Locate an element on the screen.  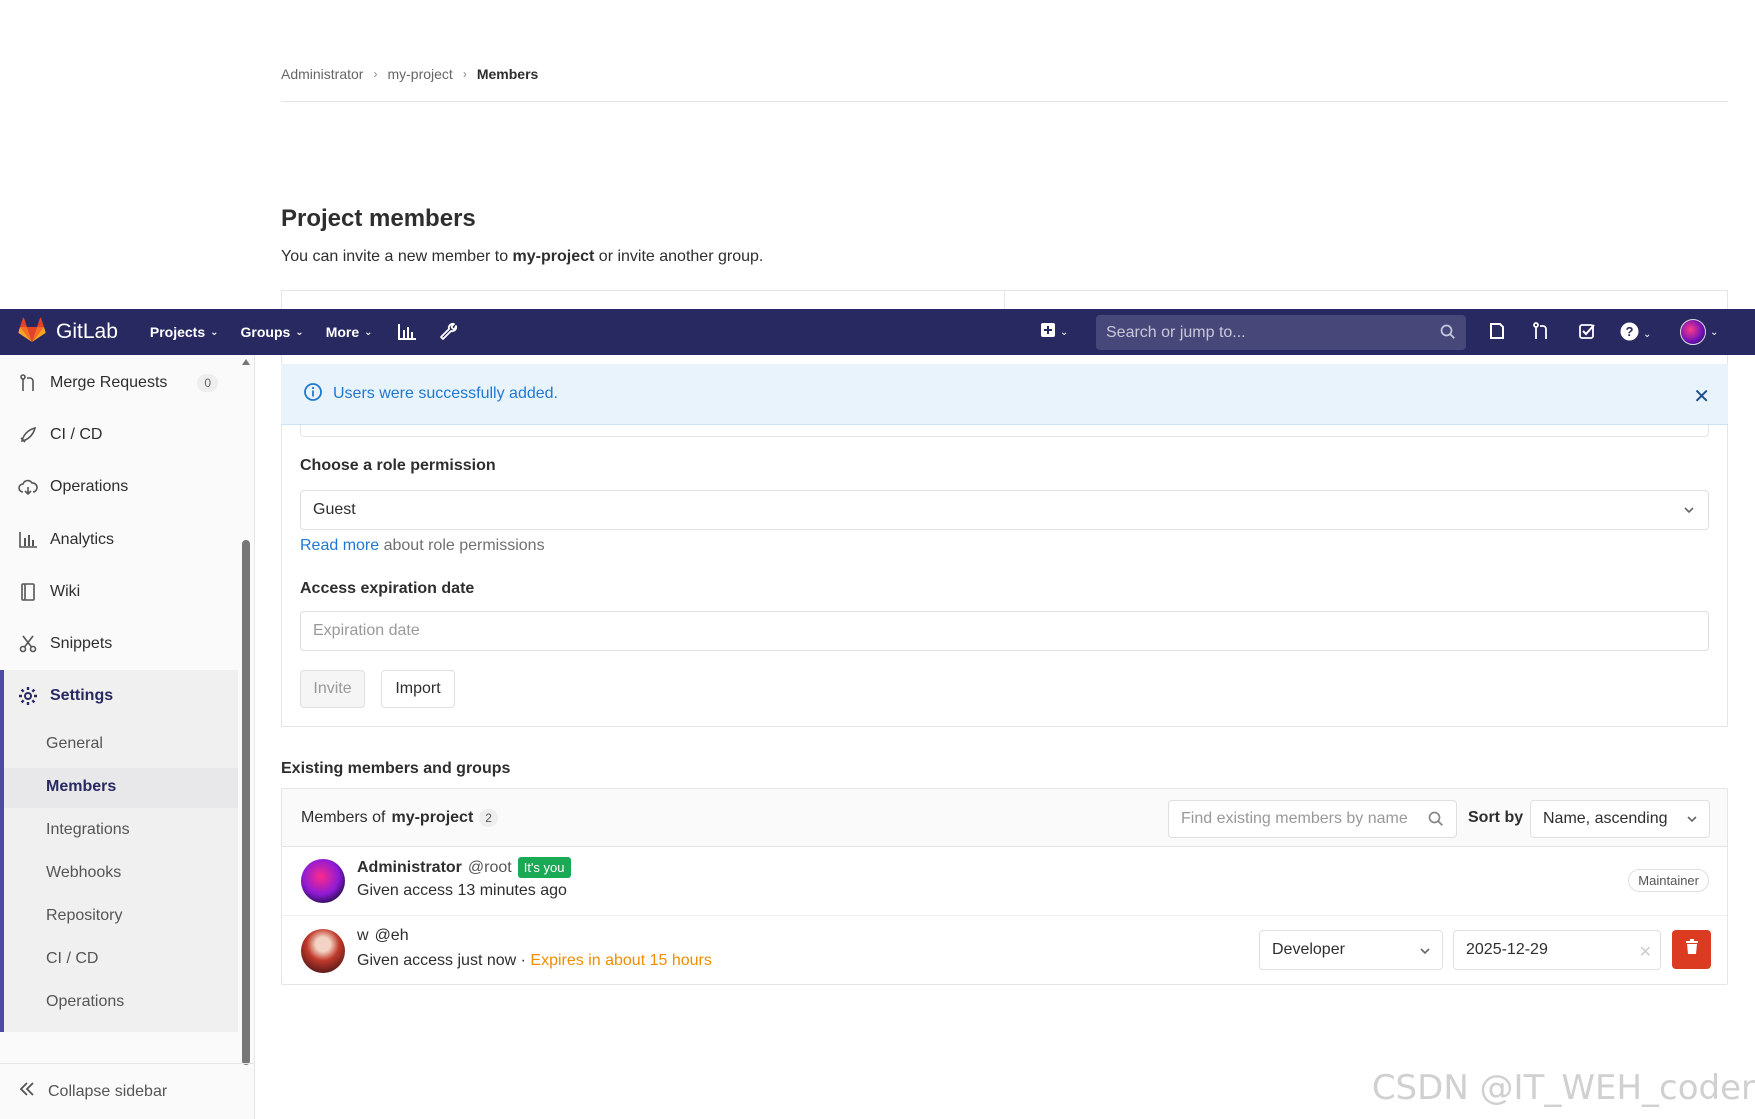
sidebar-item-merge-requests: Merge Requests 0 is located at coordinates (119, 383).